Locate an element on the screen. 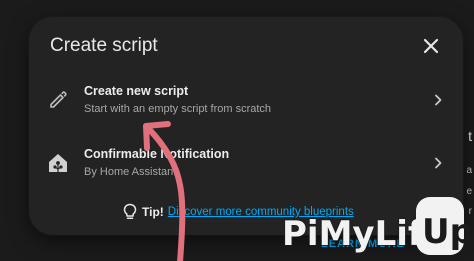 The height and width of the screenshot is (261, 474). option-title: Confirmable Notification is located at coordinates (157, 154).